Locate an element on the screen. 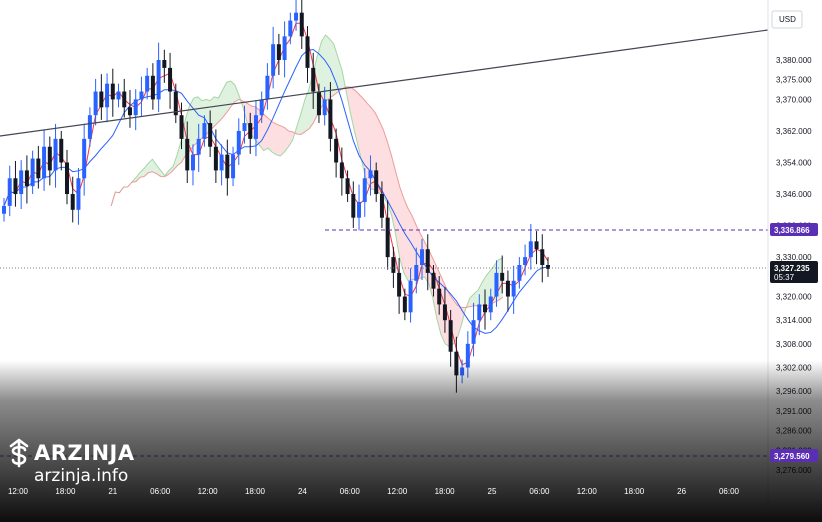 This screenshot has width=822, height=522. time-tick-label: 21 is located at coordinates (112, 491).